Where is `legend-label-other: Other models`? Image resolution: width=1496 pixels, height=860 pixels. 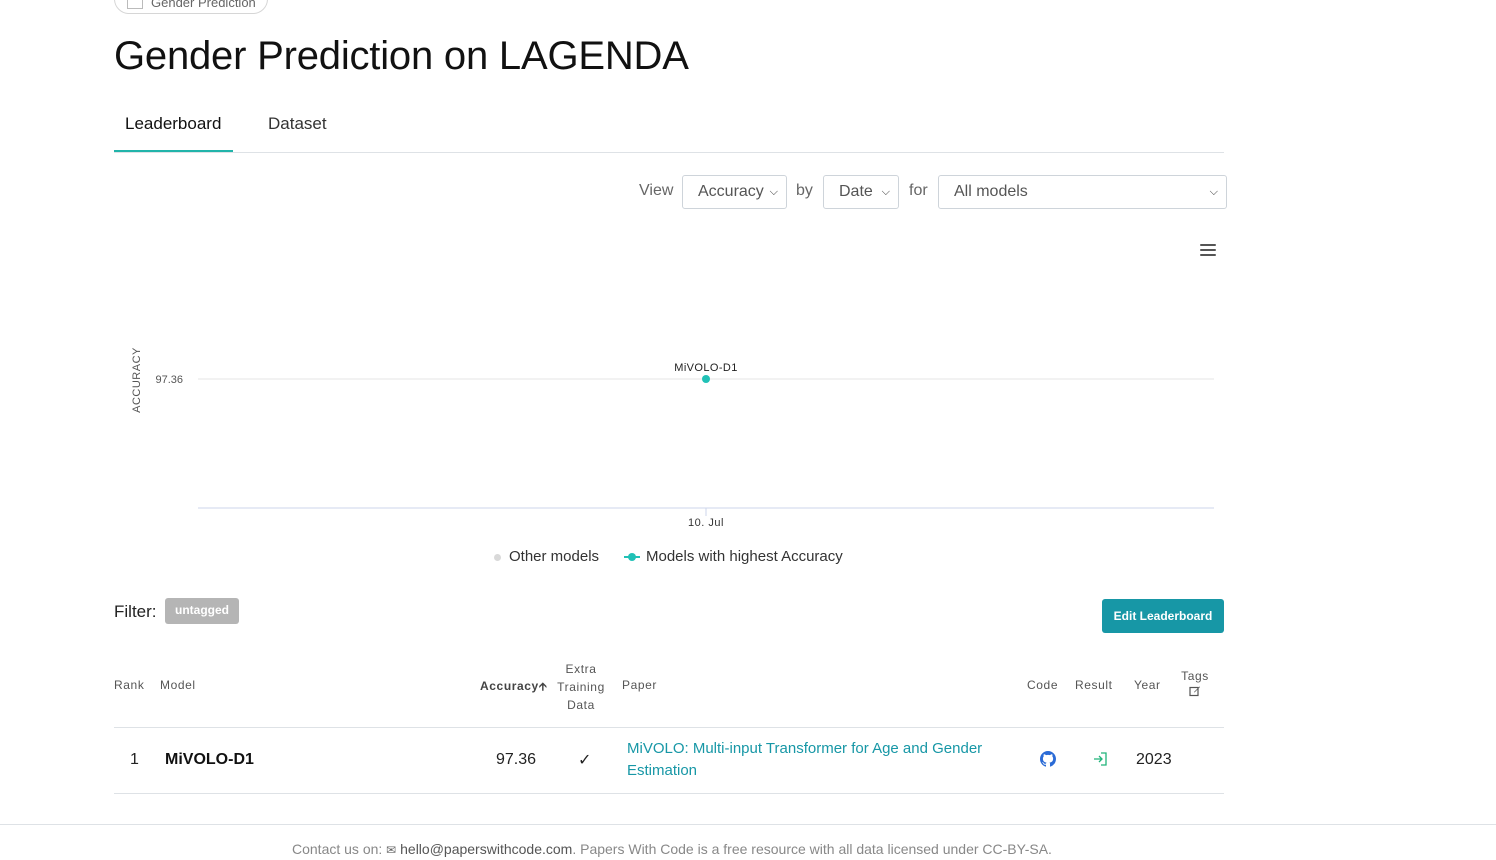 legend-label-other: Other models is located at coordinates (554, 556).